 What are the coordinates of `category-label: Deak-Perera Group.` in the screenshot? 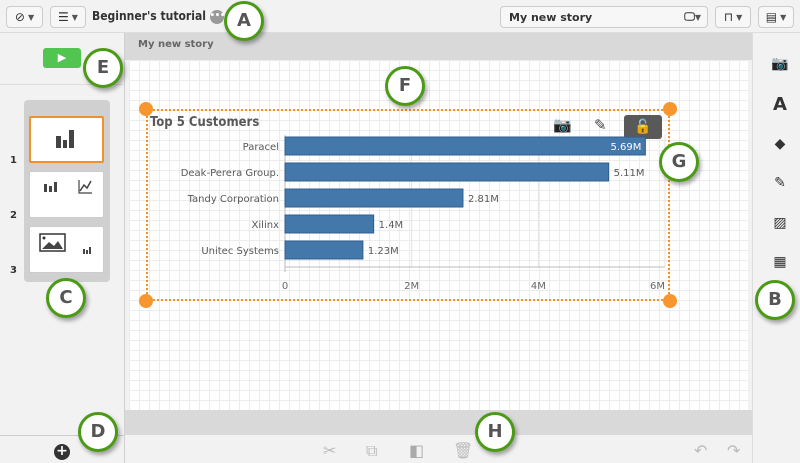 It's located at (230, 173).